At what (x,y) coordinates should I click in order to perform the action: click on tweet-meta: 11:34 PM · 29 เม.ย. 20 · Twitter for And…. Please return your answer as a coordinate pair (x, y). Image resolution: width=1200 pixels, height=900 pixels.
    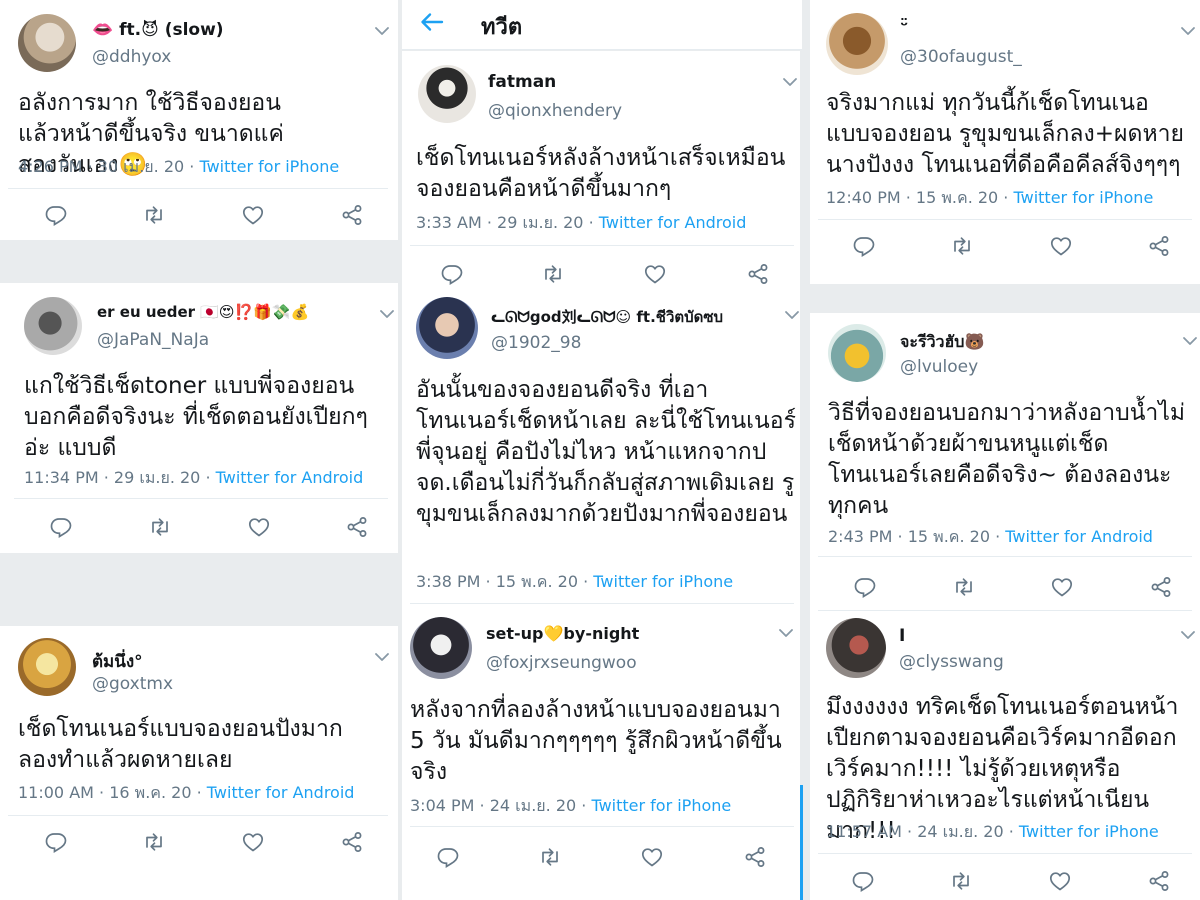
    Looking at the image, I should click on (193, 478).